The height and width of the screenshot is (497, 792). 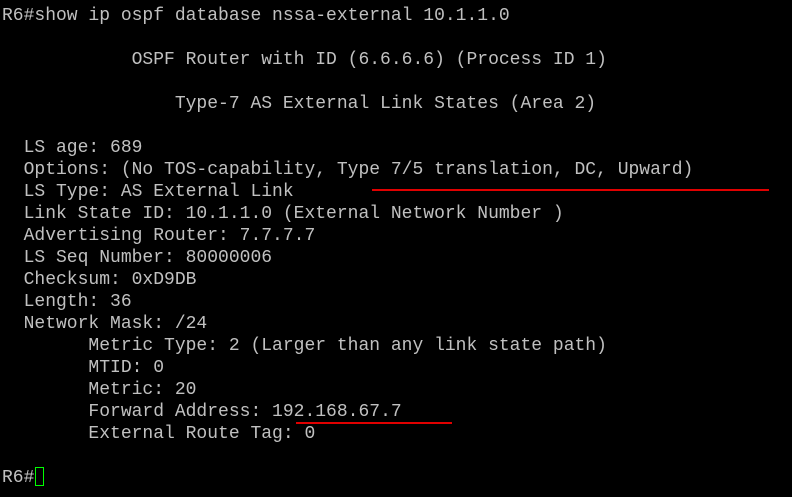 What do you see at coordinates (137, 258) in the screenshot?
I see `ls-seq-number-line: LS Seq Number: 80000006` at bounding box center [137, 258].